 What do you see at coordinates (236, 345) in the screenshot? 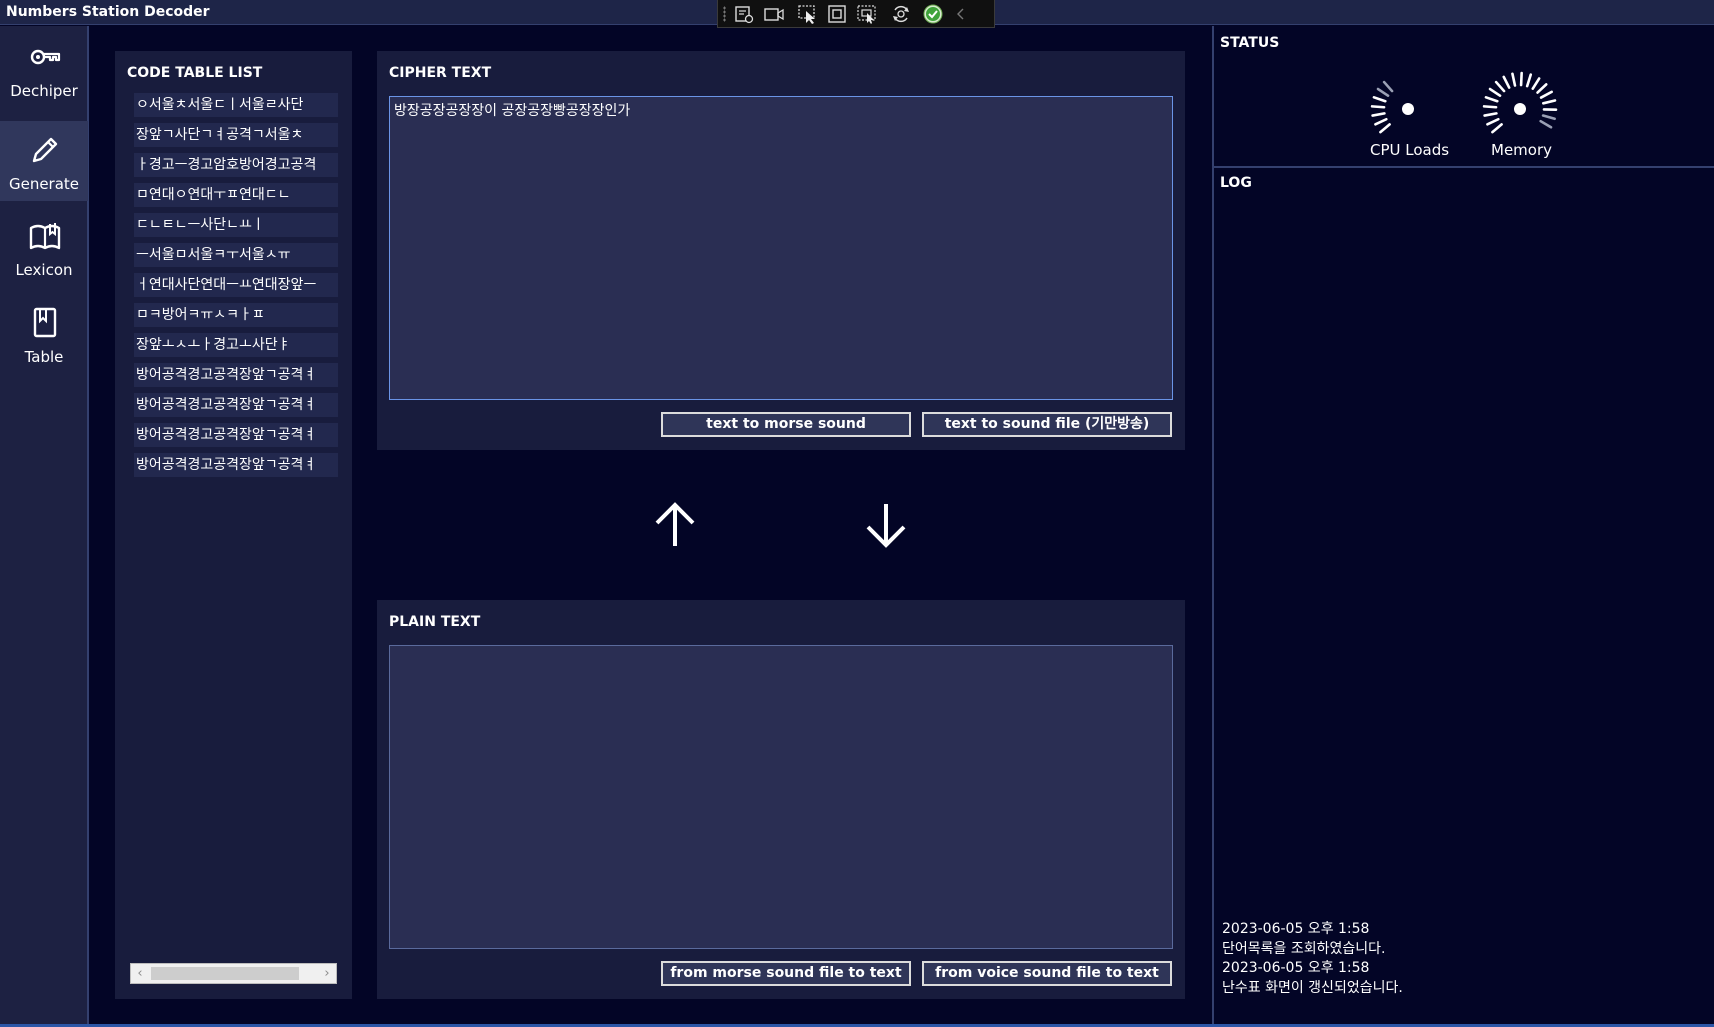
I see `list-item: 장앞ㅗㅅㅗㅏ경고ㅗ사단ㅑ` at bounding box center [236, 345].